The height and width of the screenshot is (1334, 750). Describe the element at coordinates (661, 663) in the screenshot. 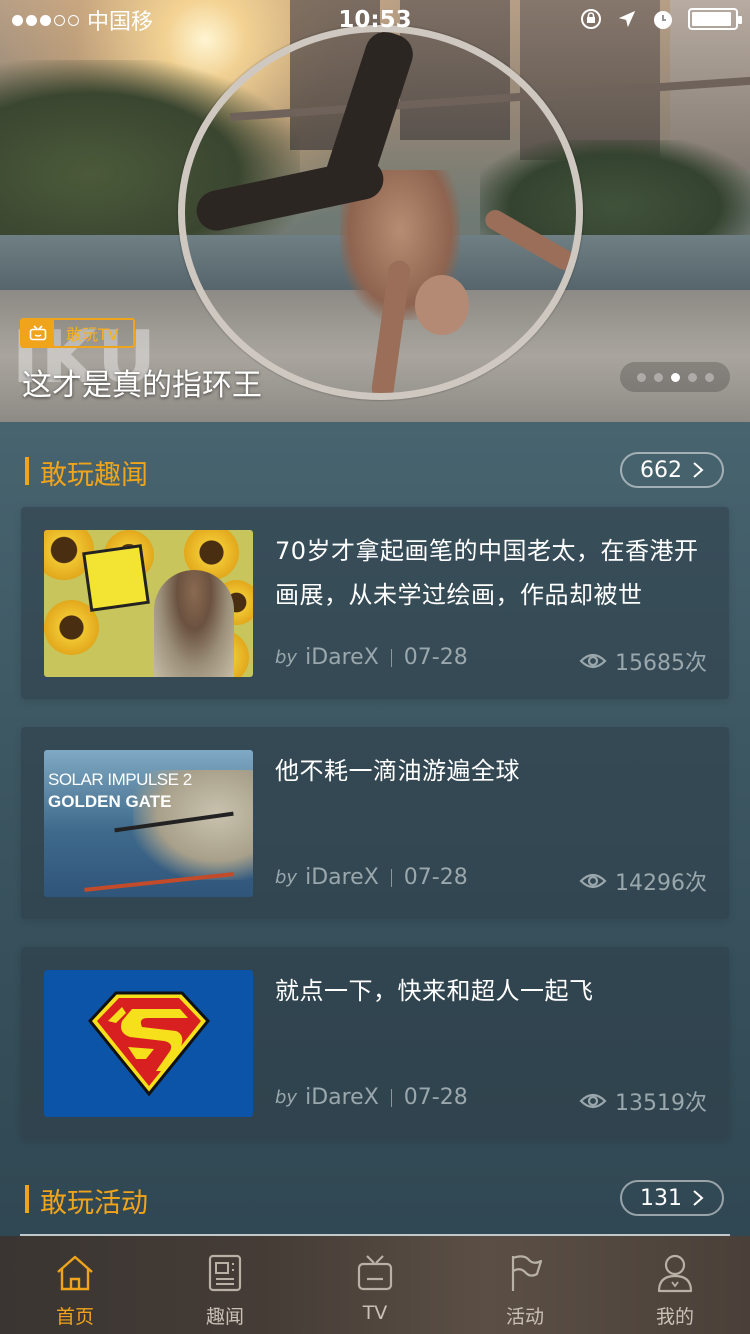

I see `view-count: 15685次` at that location.